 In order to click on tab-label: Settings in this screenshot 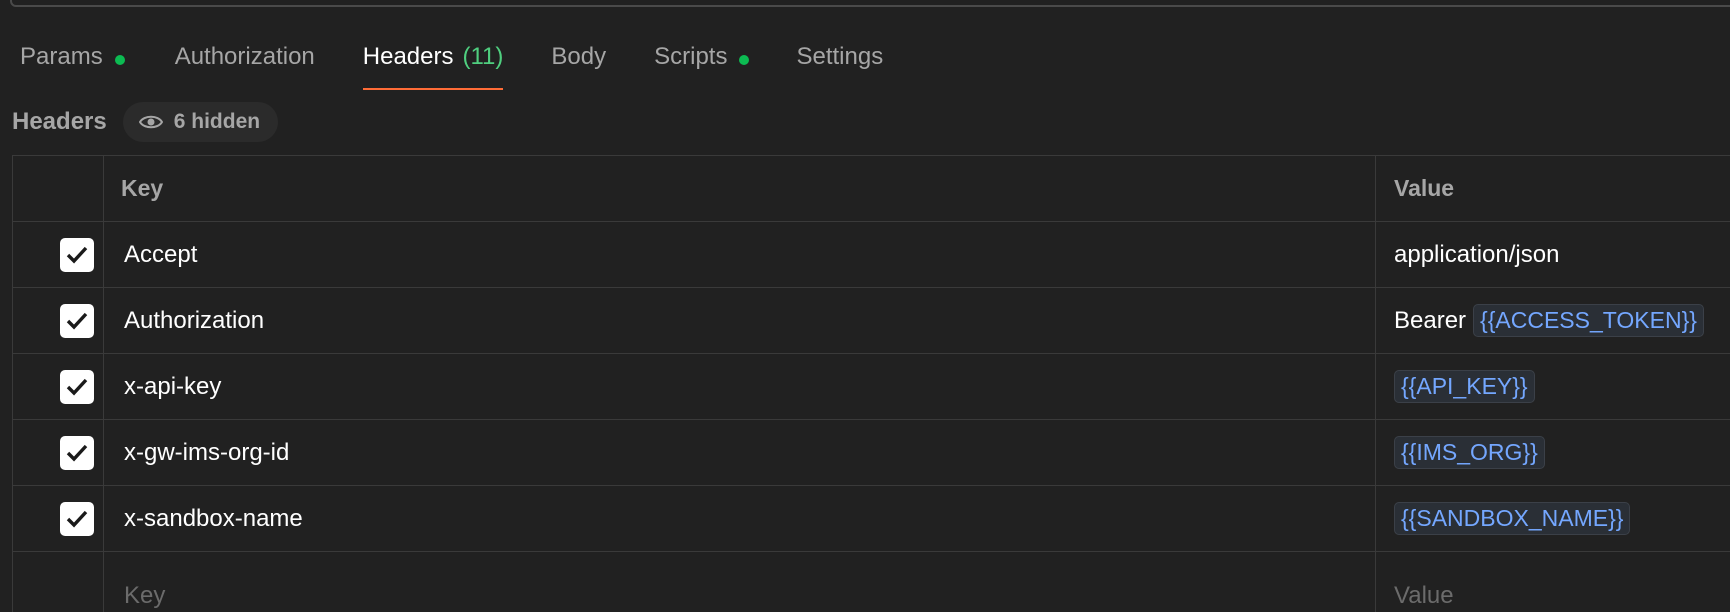, I will do `click(840, 56)`.